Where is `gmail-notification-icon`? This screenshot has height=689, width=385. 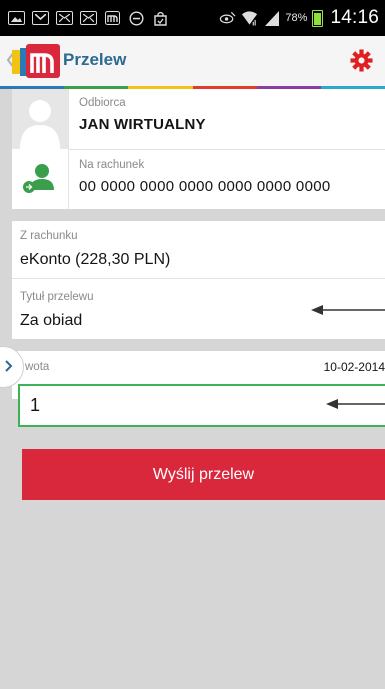
gmail-notification-icon is located at coordinates (40, 18).